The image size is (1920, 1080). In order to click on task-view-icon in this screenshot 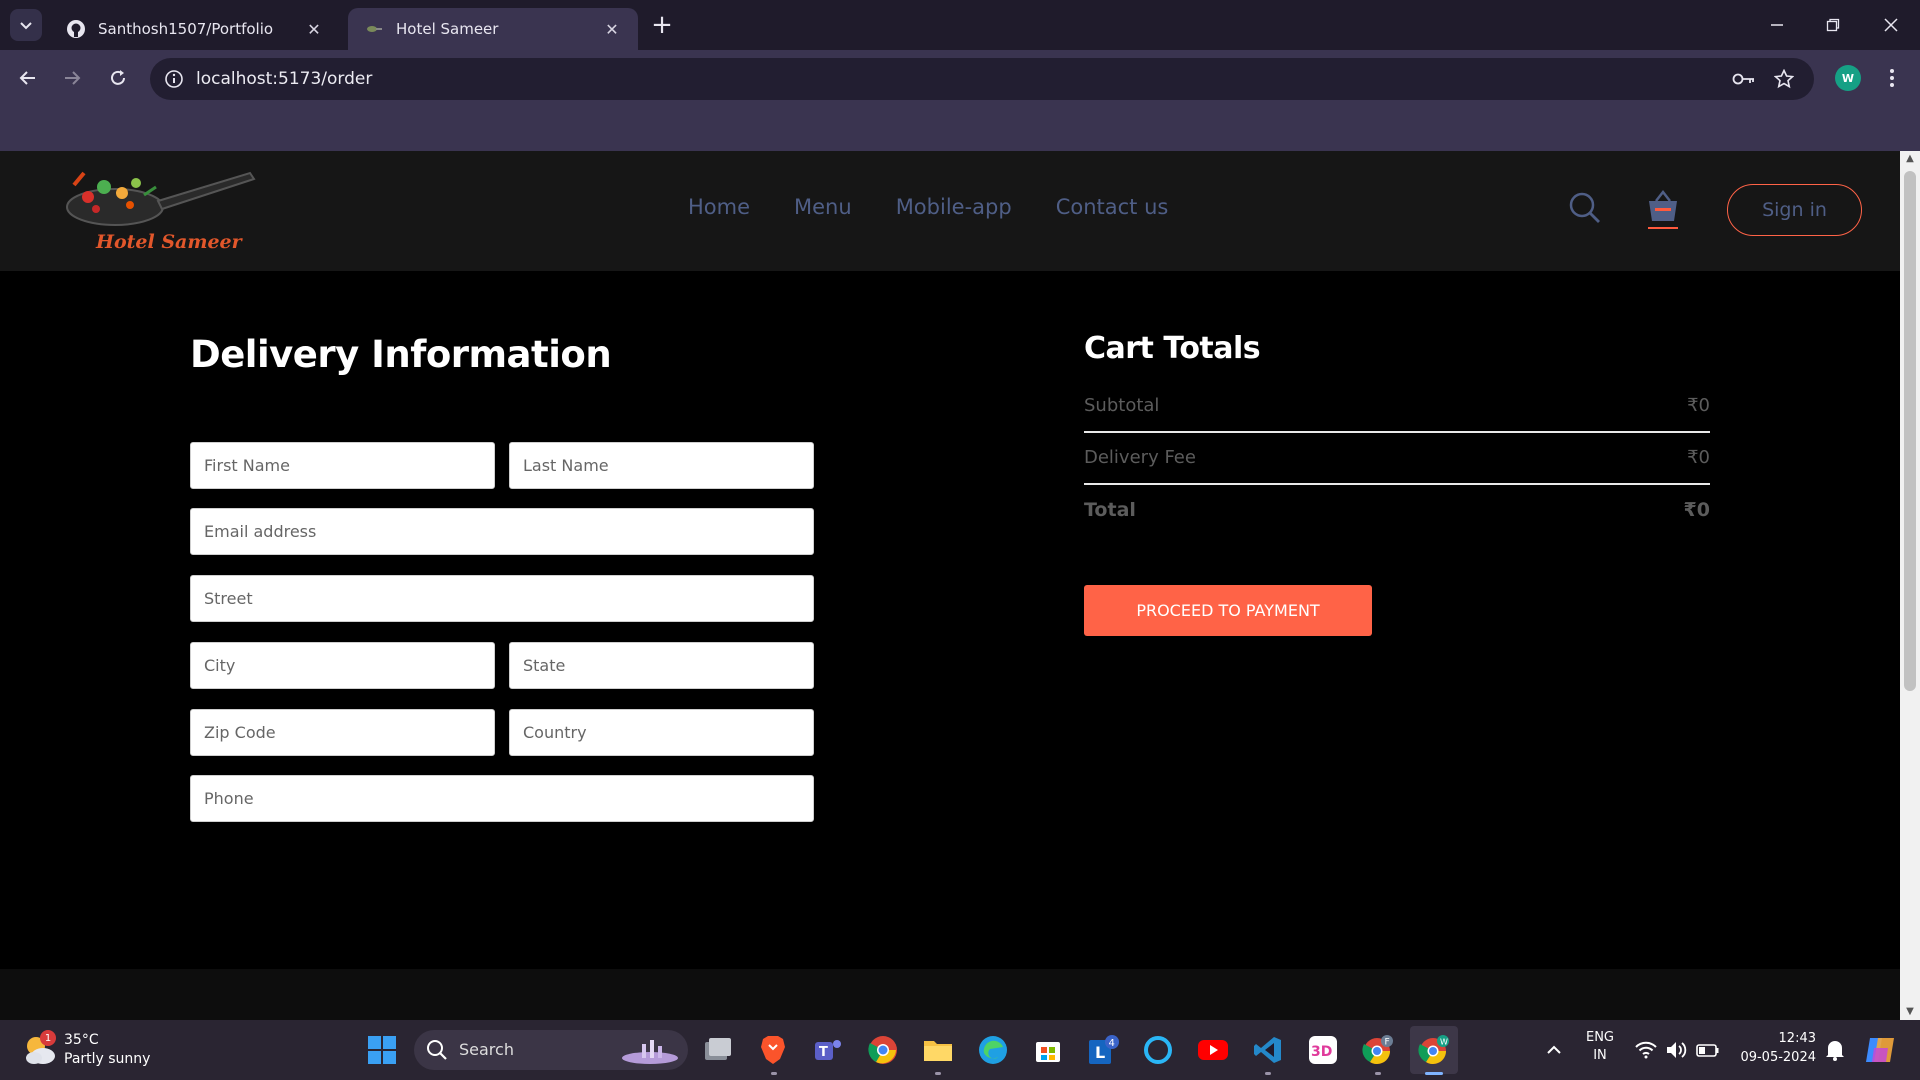, I will do `click(718, 1050)`.